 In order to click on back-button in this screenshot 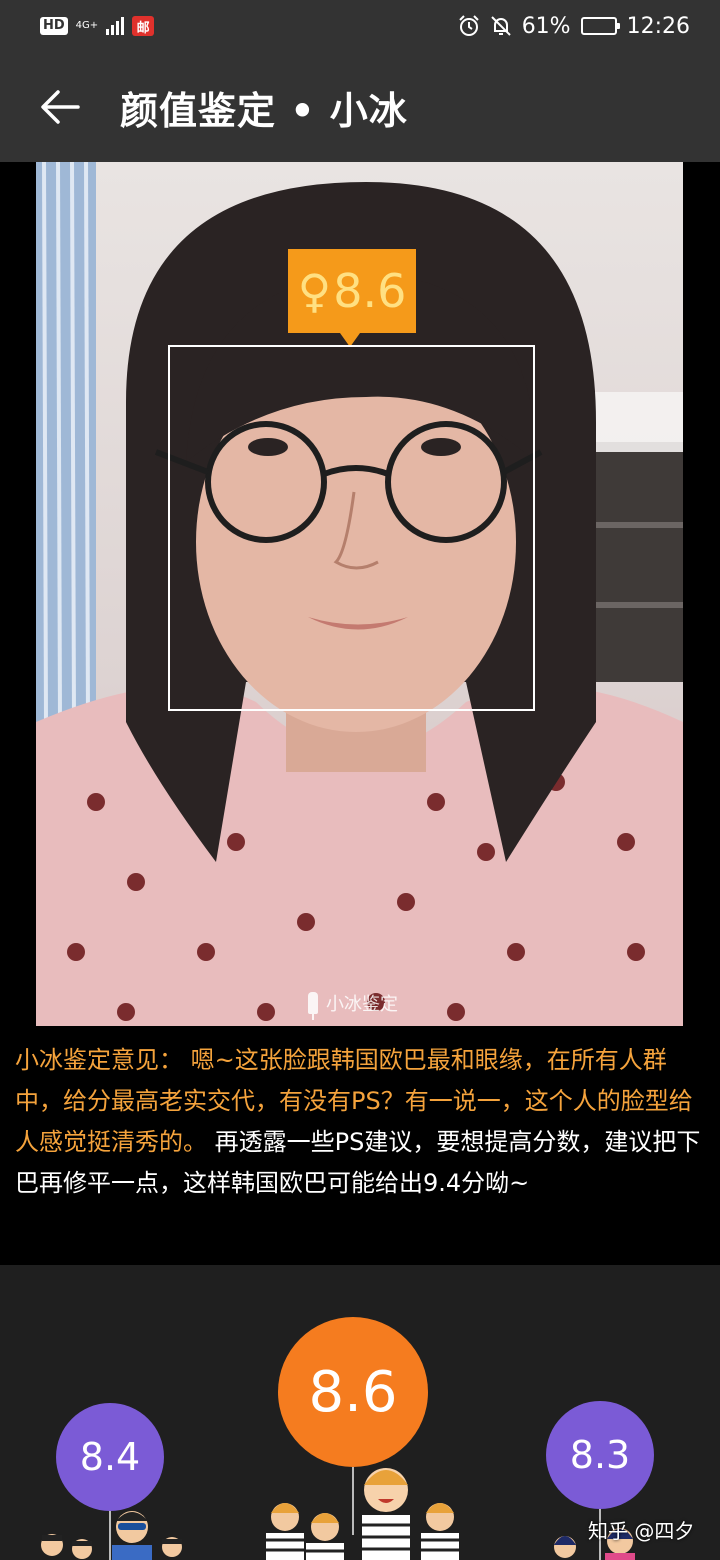, I will do `click(60, 107)`.